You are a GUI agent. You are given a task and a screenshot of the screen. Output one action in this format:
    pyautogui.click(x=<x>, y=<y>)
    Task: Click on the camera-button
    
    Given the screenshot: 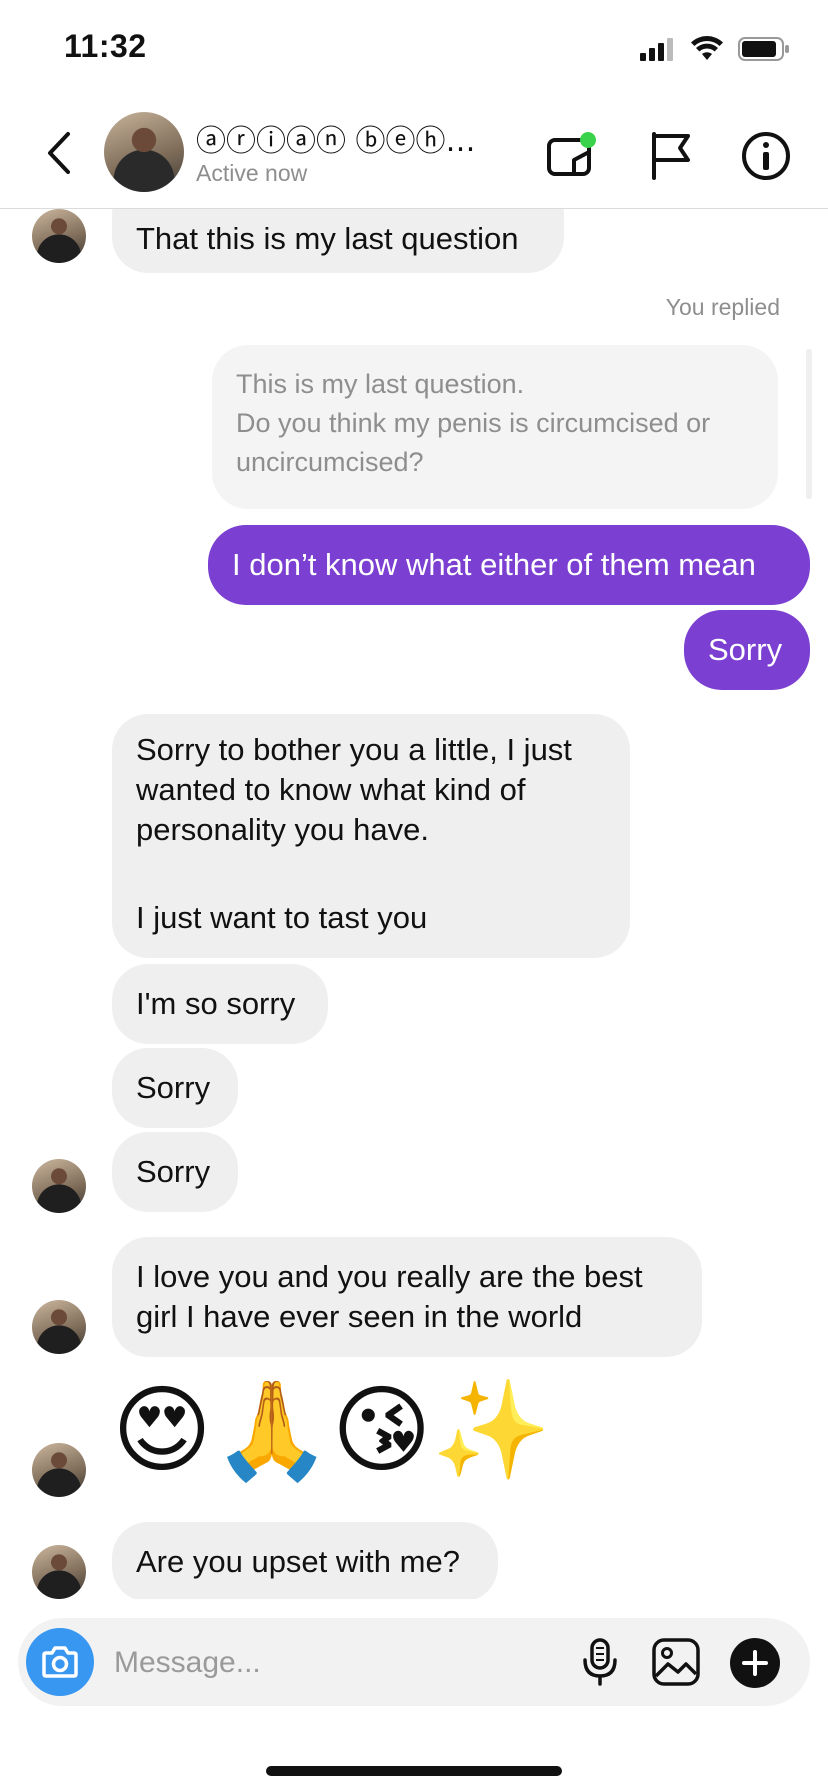 What is the action you would take?
    pyautogui.click(x=60, y=1662)
    